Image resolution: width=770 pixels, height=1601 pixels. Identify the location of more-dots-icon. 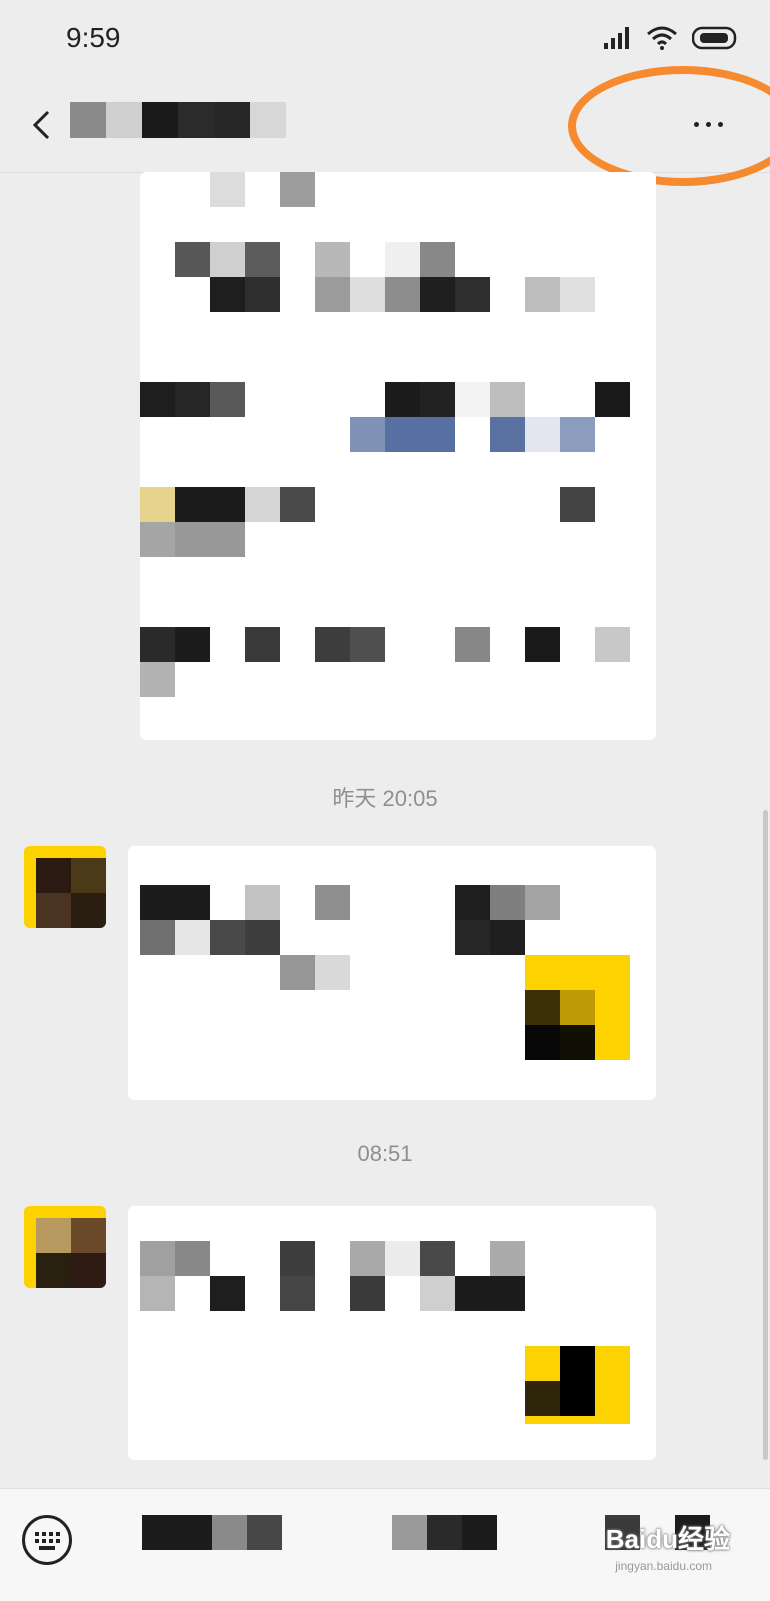
(696, 124).